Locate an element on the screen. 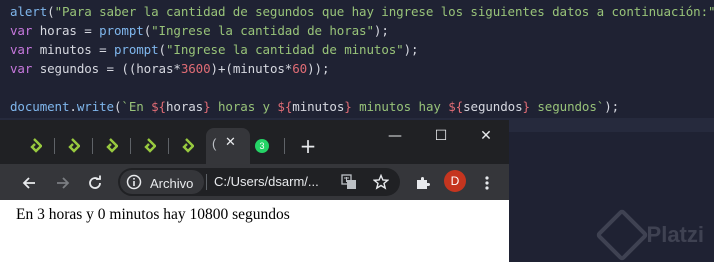  forward-arrow-icon is located at coordinates (63, 183).